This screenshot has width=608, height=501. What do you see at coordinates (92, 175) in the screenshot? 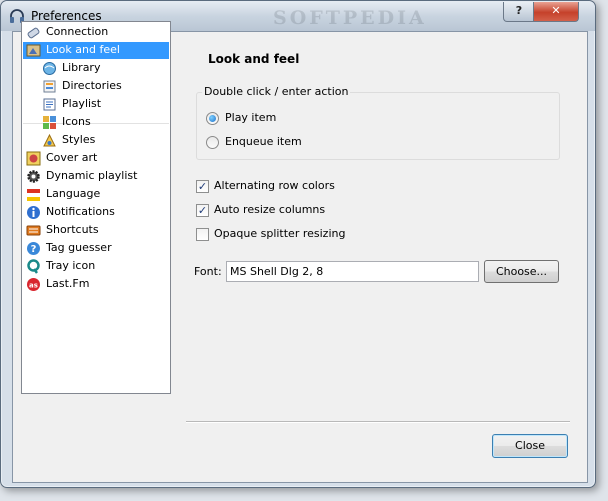
I see `sidebar-item-label: Dynamic playlist` at bounding box center [92, 175].